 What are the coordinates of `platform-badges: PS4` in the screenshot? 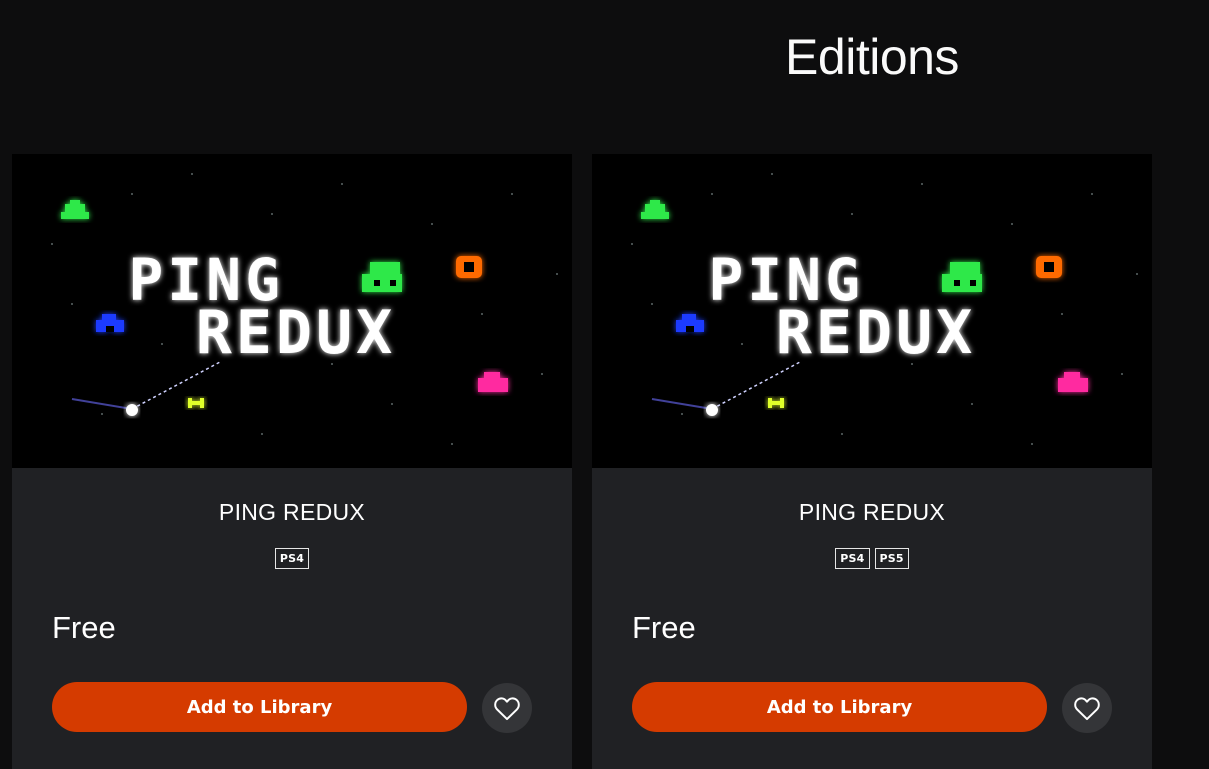 It's located at (292, 558).